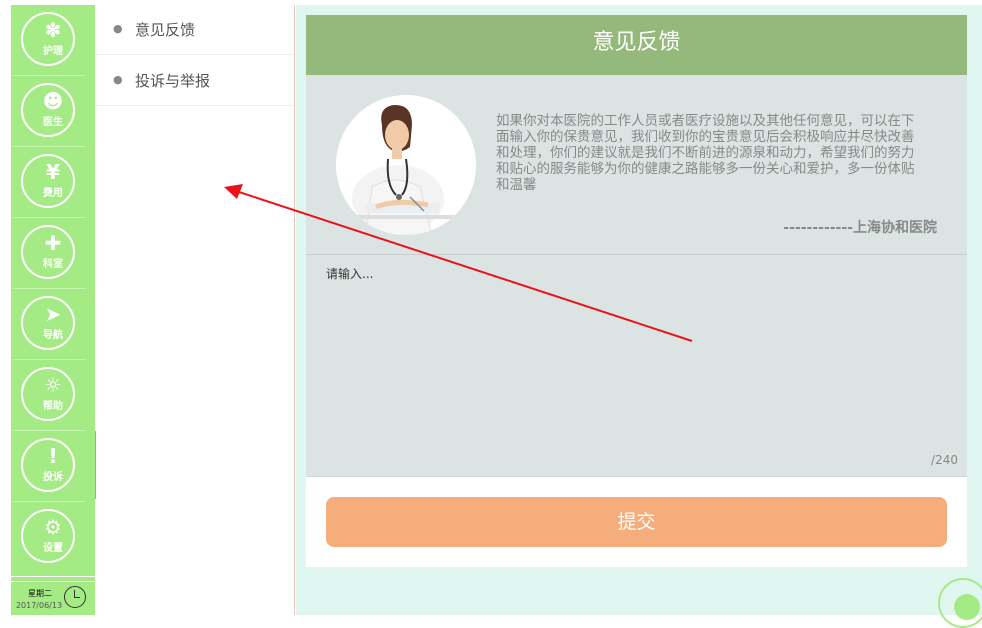 The height and width of the screenshot is (628, 982). I want to click on rail-item-navigation: ➤ 导航, so click(53, 324).